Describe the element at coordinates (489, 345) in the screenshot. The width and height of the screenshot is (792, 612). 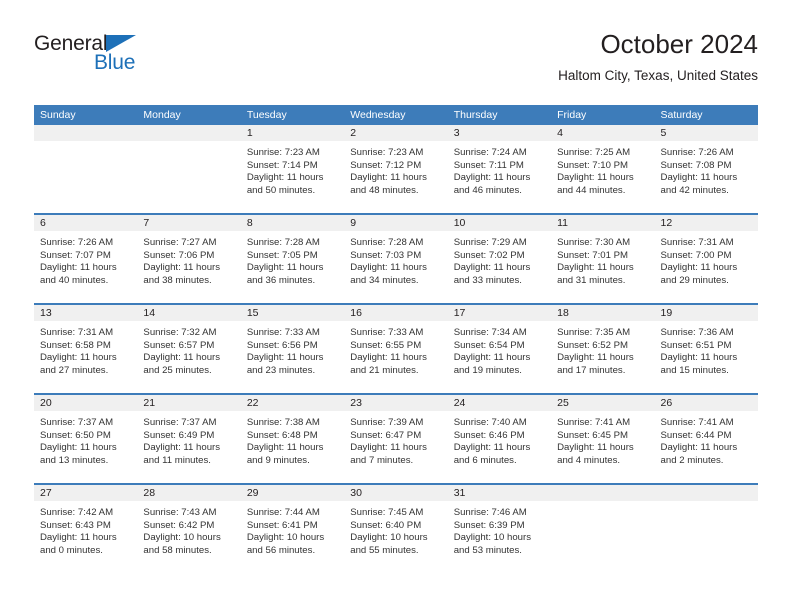
I see `sunset-text: Sunset: 6:54 PM` at that location.